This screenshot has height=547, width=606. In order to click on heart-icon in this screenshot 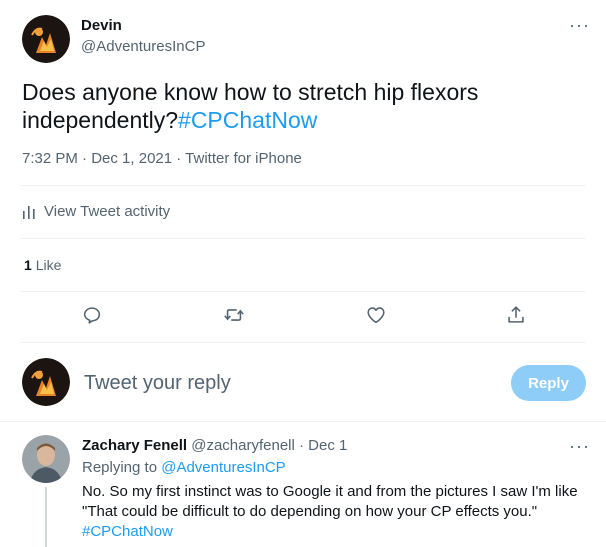, I will do `click(376, 315)`.